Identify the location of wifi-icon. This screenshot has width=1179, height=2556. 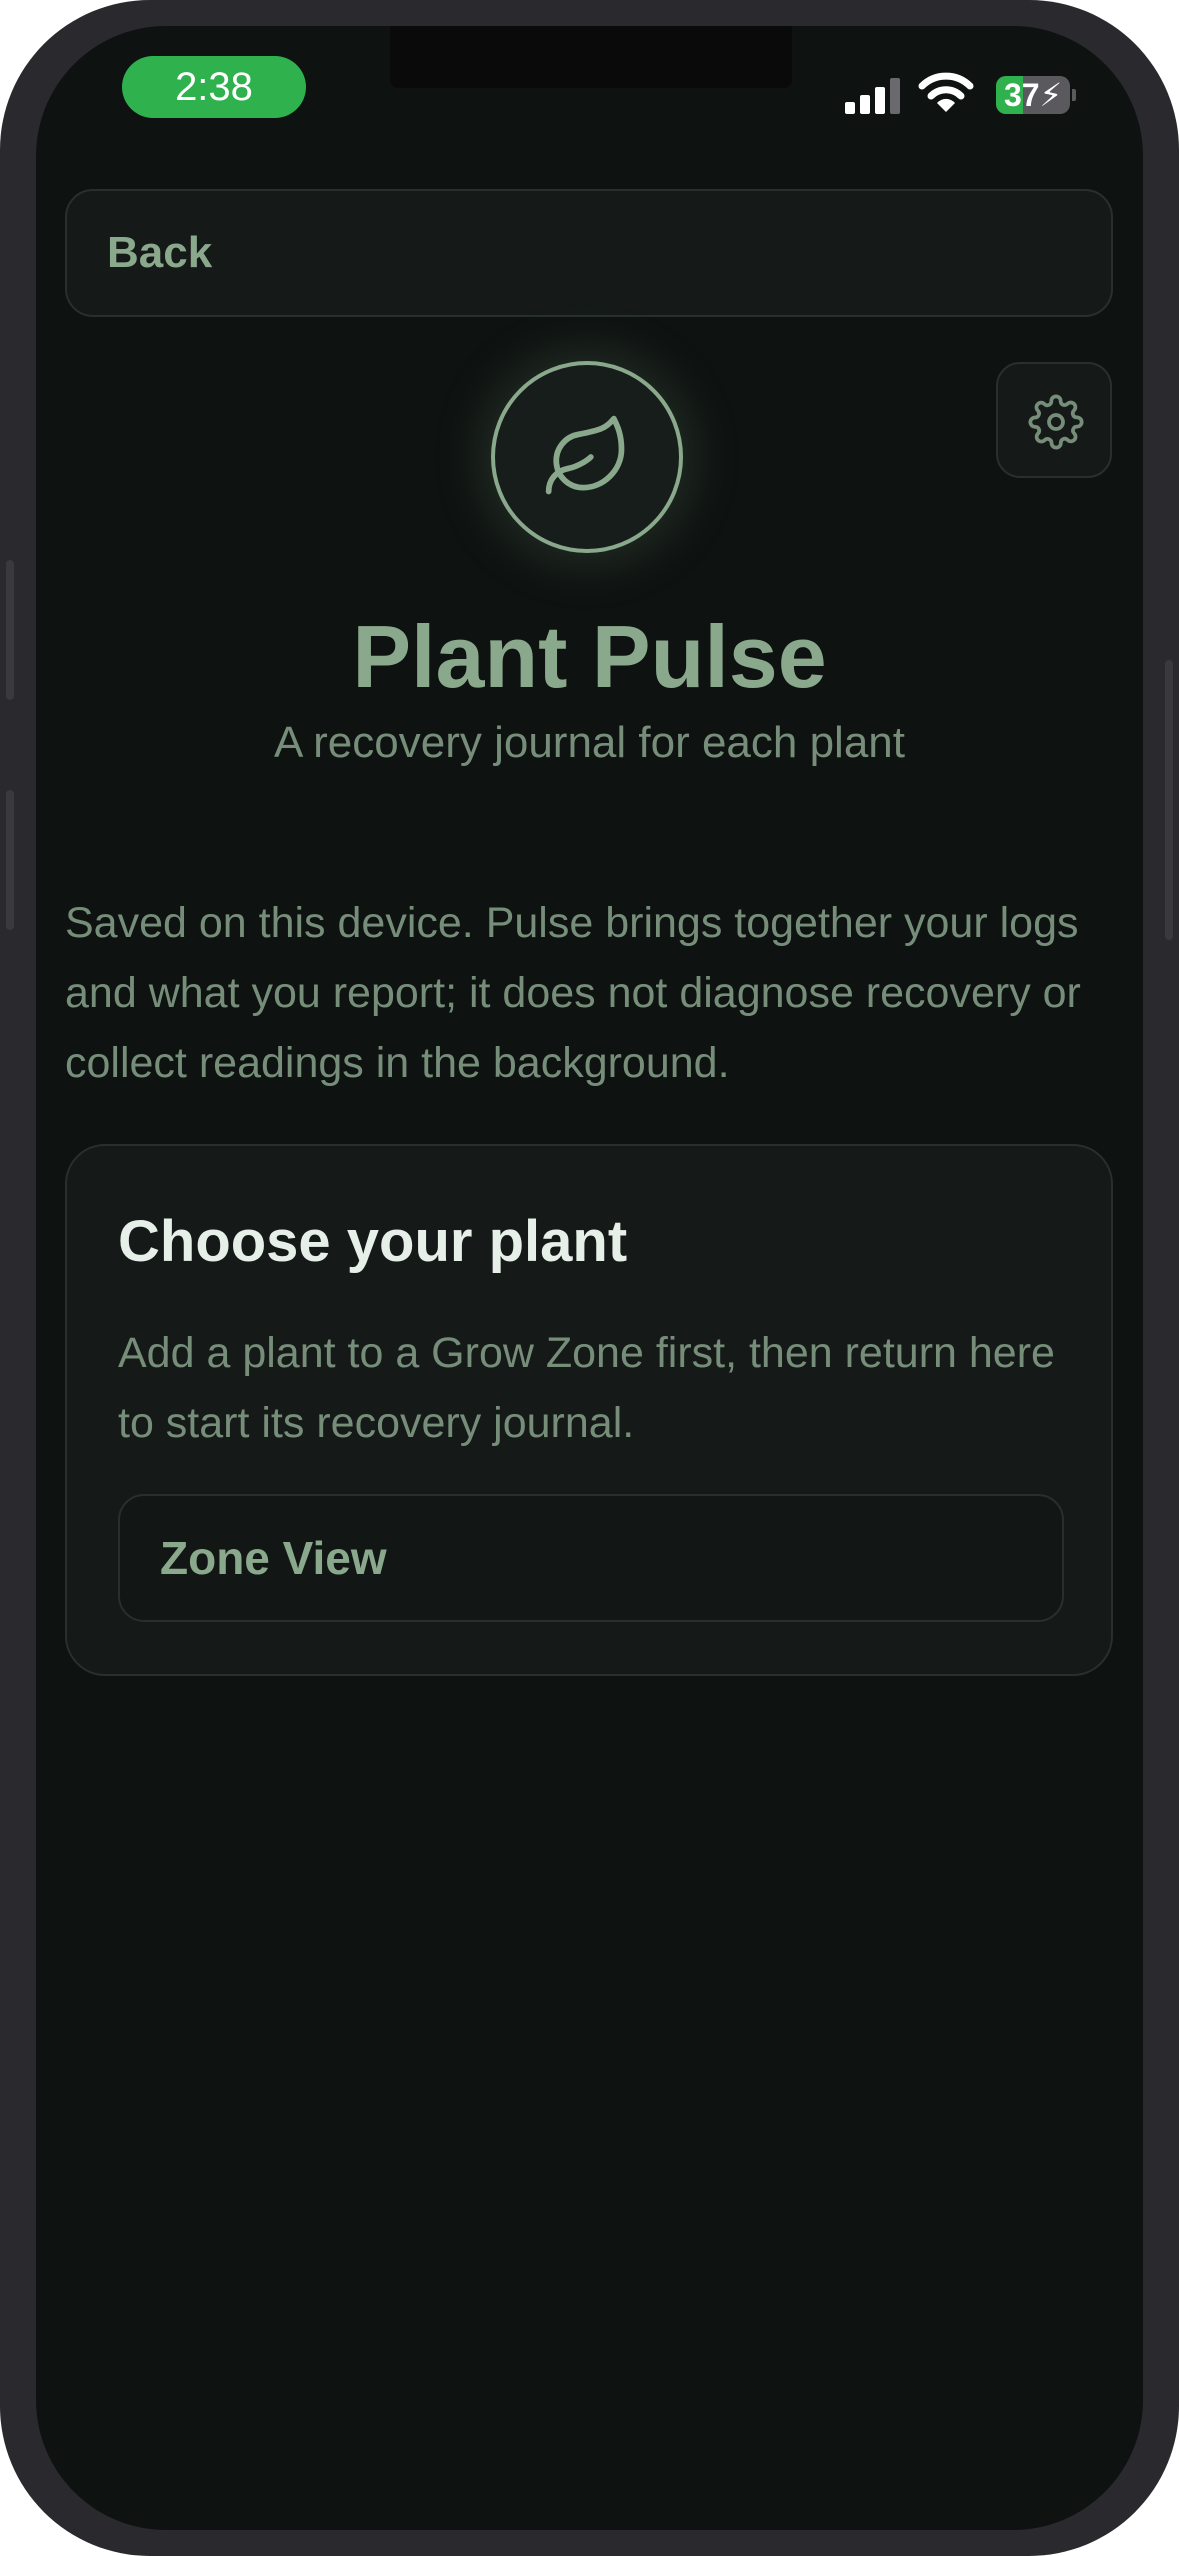
(946, 92).